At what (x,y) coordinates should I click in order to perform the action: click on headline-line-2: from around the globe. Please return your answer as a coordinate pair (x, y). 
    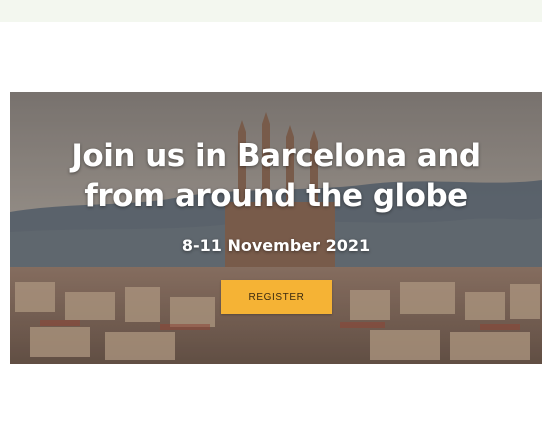
    Looking at the image, I should click on (276, 196).